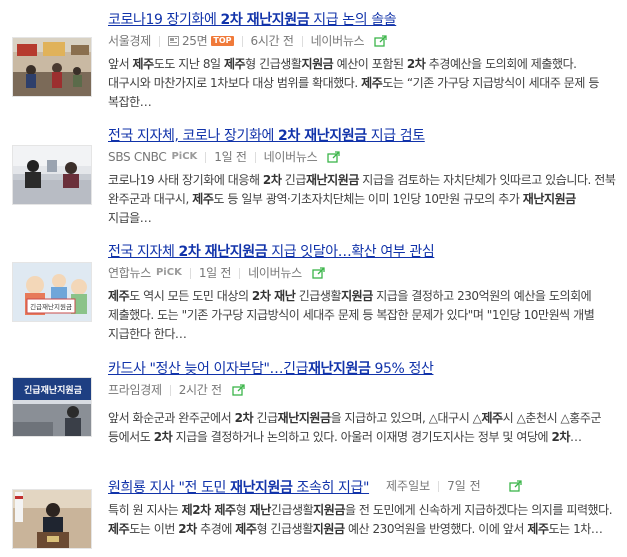  I want to click on title-text: 전국 지자체, so click(143, 252).